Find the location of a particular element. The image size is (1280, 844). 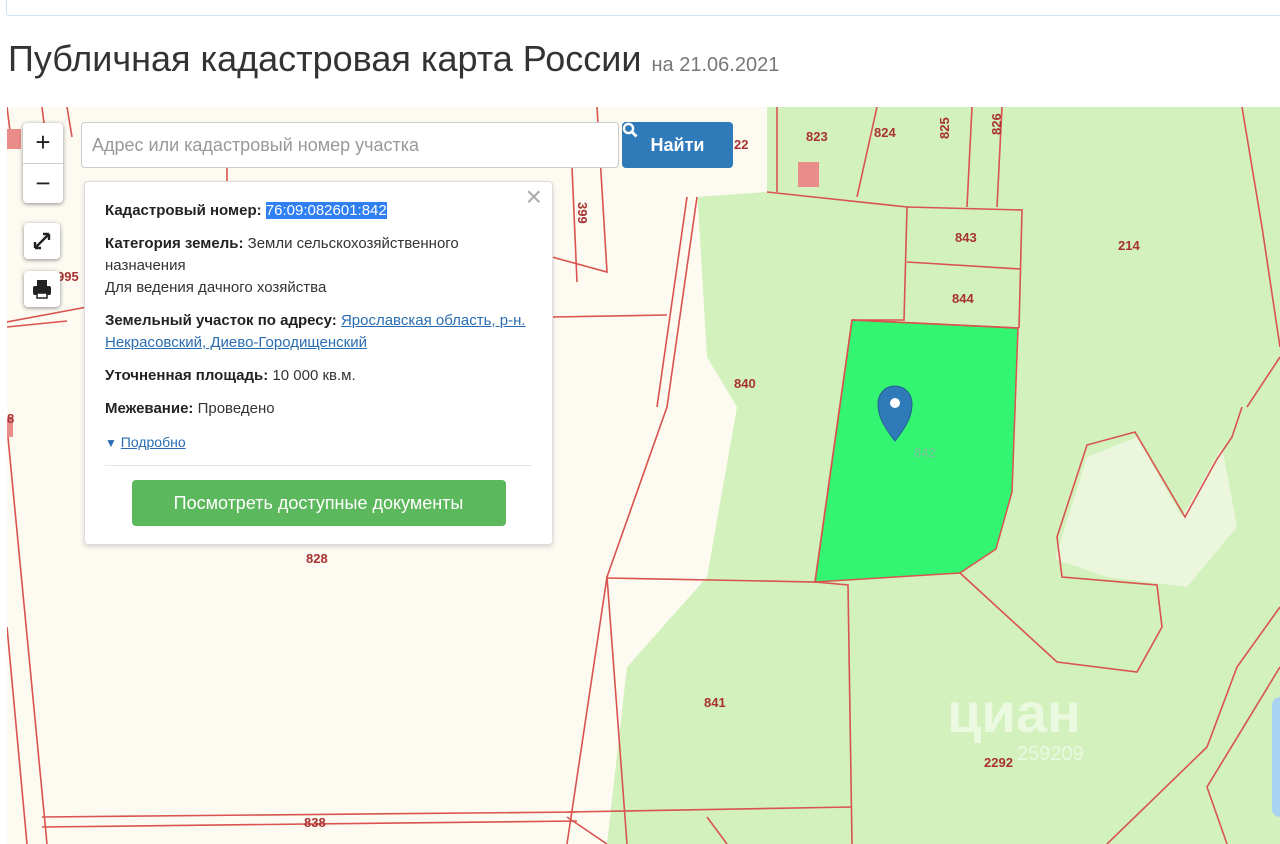

address-label: Земельный участок по адресу: is located at coordinates (221, 320).